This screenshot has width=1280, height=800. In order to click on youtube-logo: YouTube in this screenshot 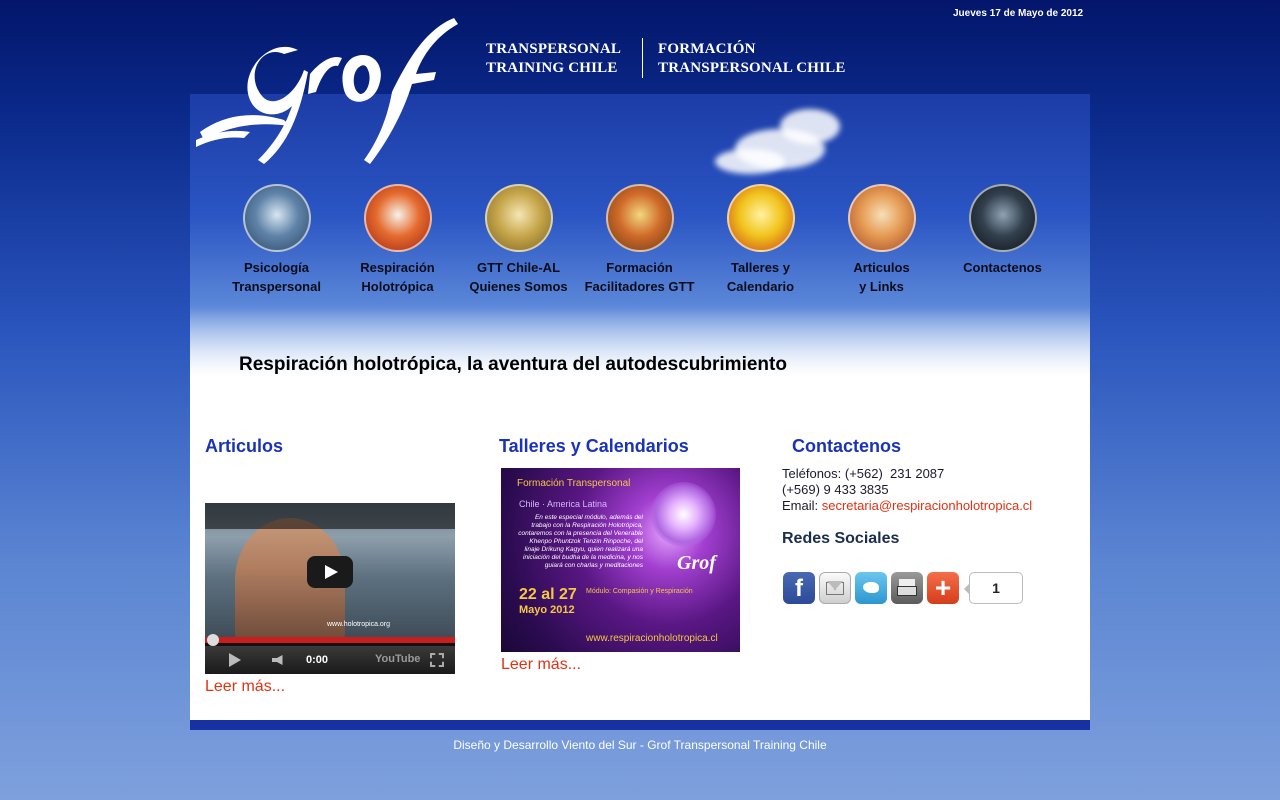, I will do `click(397, 659)`.